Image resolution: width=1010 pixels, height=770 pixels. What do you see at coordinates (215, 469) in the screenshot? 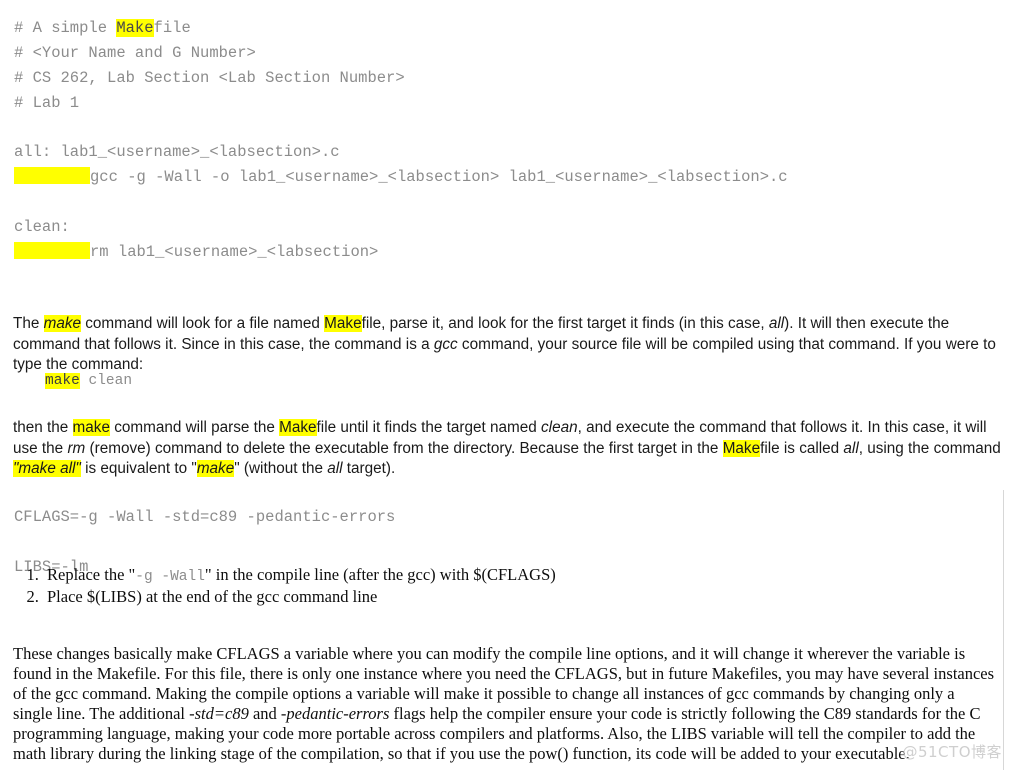
I see `pc-highlight-make-4: make` at bounding box center [215, 469].